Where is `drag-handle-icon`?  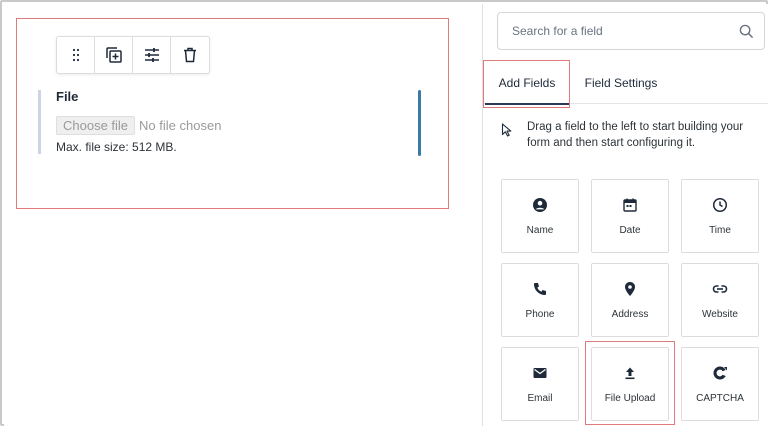 drag-handle-icon is located at coordinates (75, 55).